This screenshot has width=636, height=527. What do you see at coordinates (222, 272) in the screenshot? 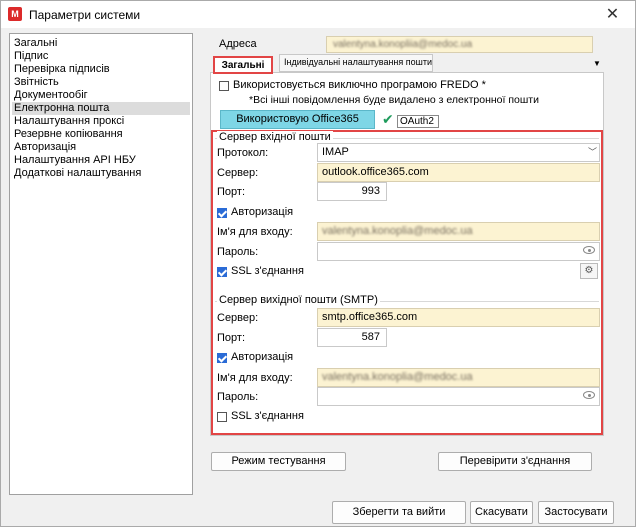
I see `incoming-ssl-checkbox` at bounding box center [222, 272].